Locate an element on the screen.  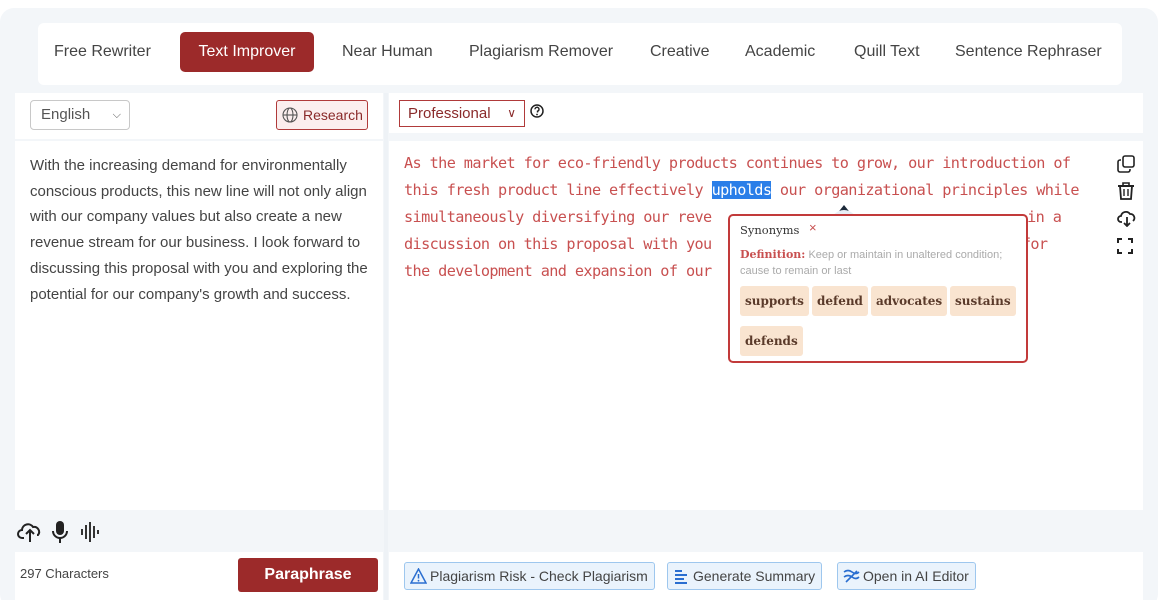
upload-cloud-icon is located at coordinates (30, 534).